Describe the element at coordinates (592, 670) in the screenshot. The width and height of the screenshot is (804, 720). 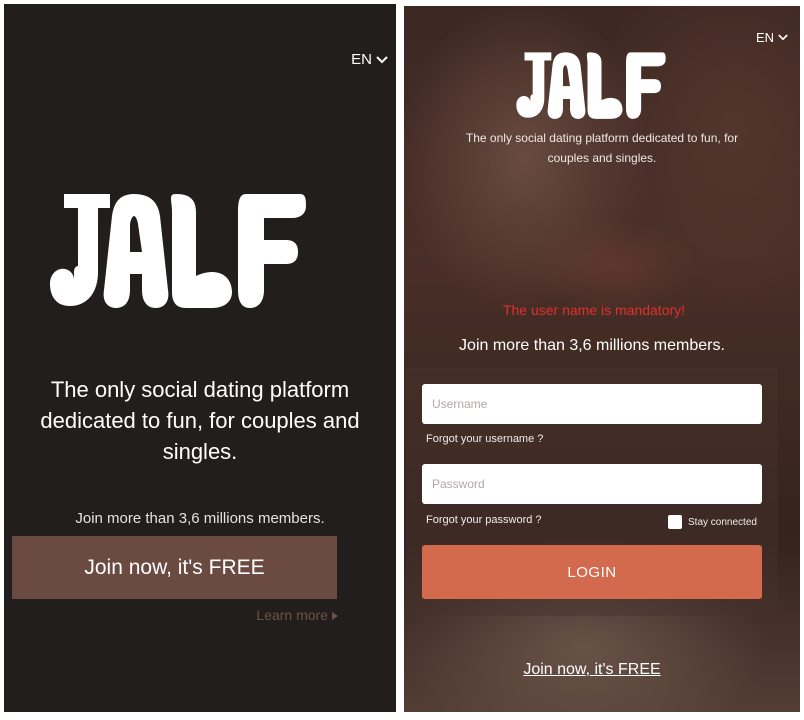
I see `join-now-link: Join now, it's FREE` at that location.